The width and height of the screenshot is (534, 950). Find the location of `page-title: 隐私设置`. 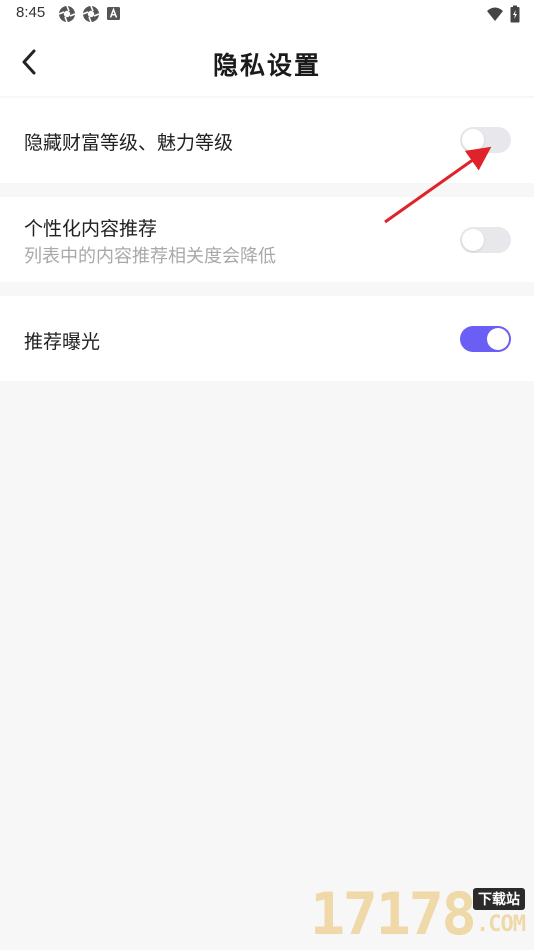

page-title: 隐私设置 is located at coordinates (266, 65).